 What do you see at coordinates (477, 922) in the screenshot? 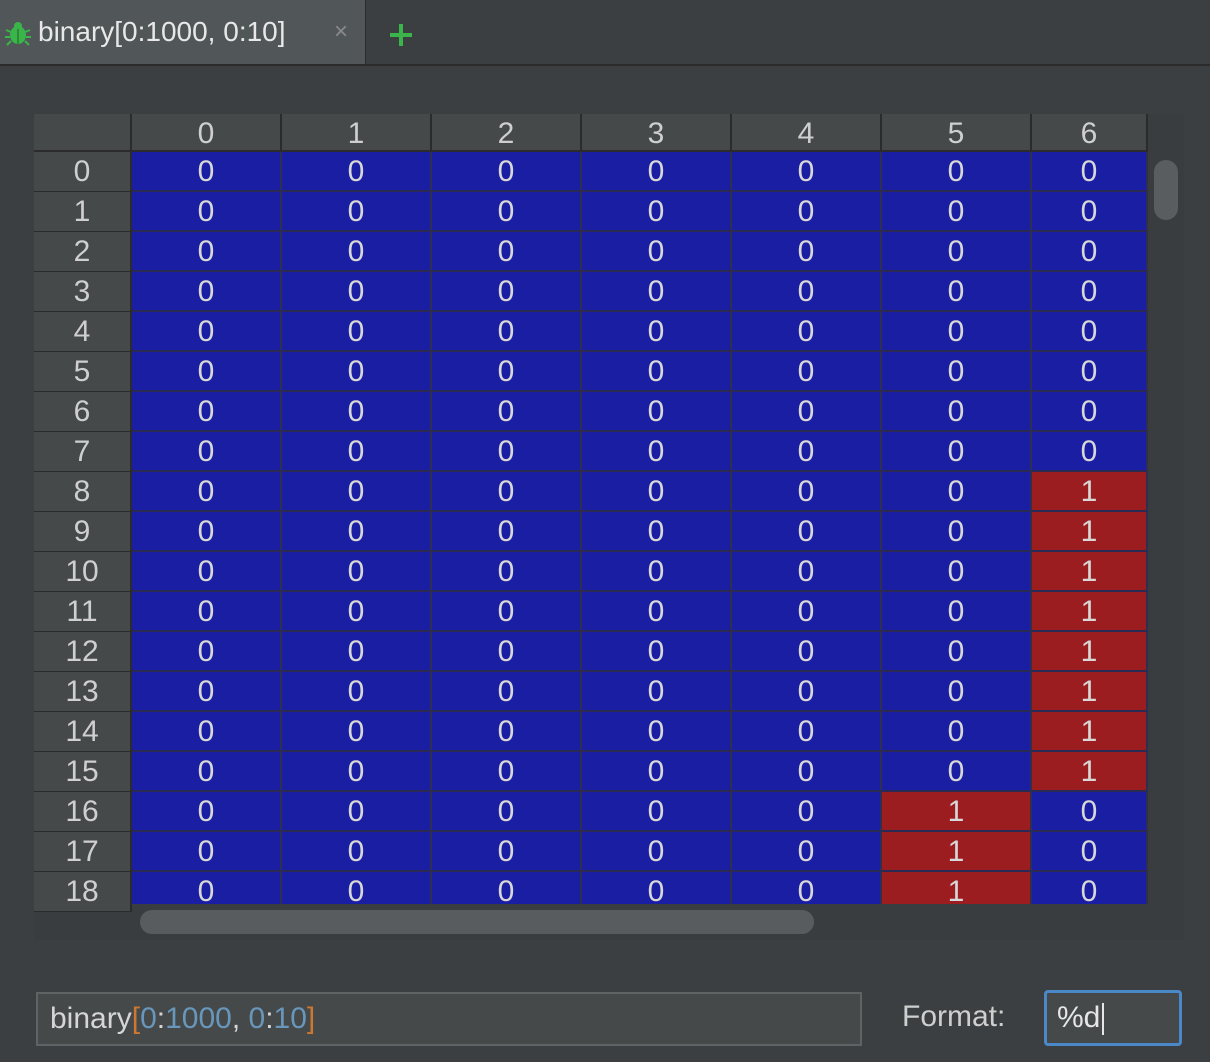
I see `horizontal-scroll-thumb` at bounding box center [477, 922].